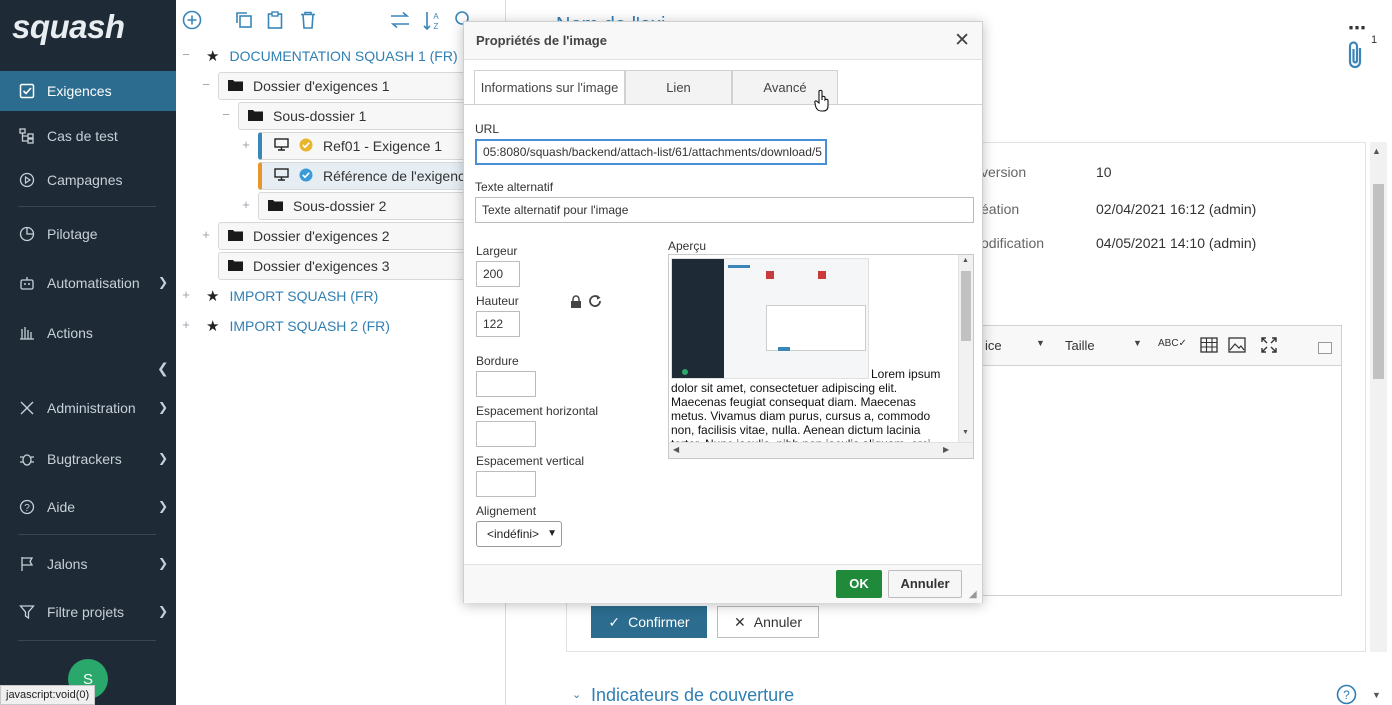 The image size is (1392, 705). What do you see at coordinates (1080, 345) in the screenshot?
I see `size-select: Taille` at bounding box center [1080, 345].